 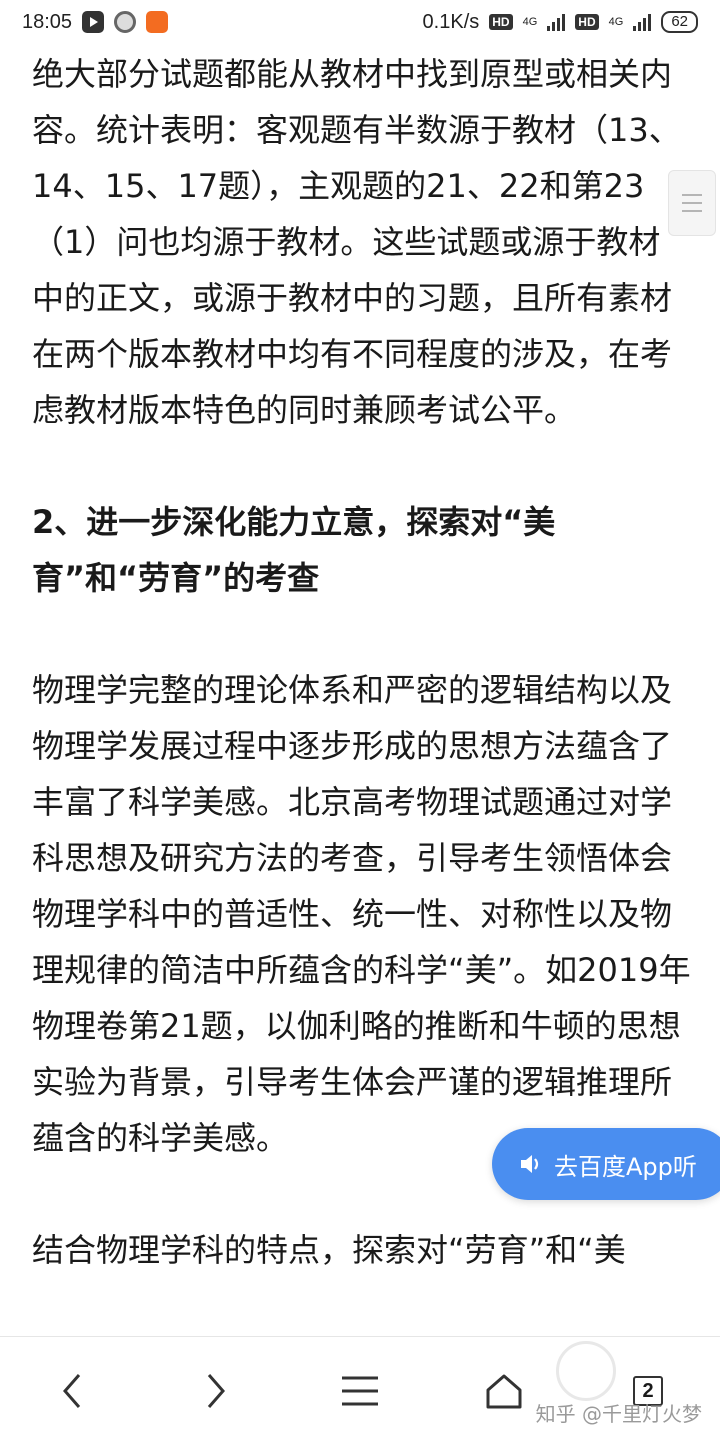 I want to click on watermark-text: 知乎 @千里灯火梦, so click(x=618, y=1414).